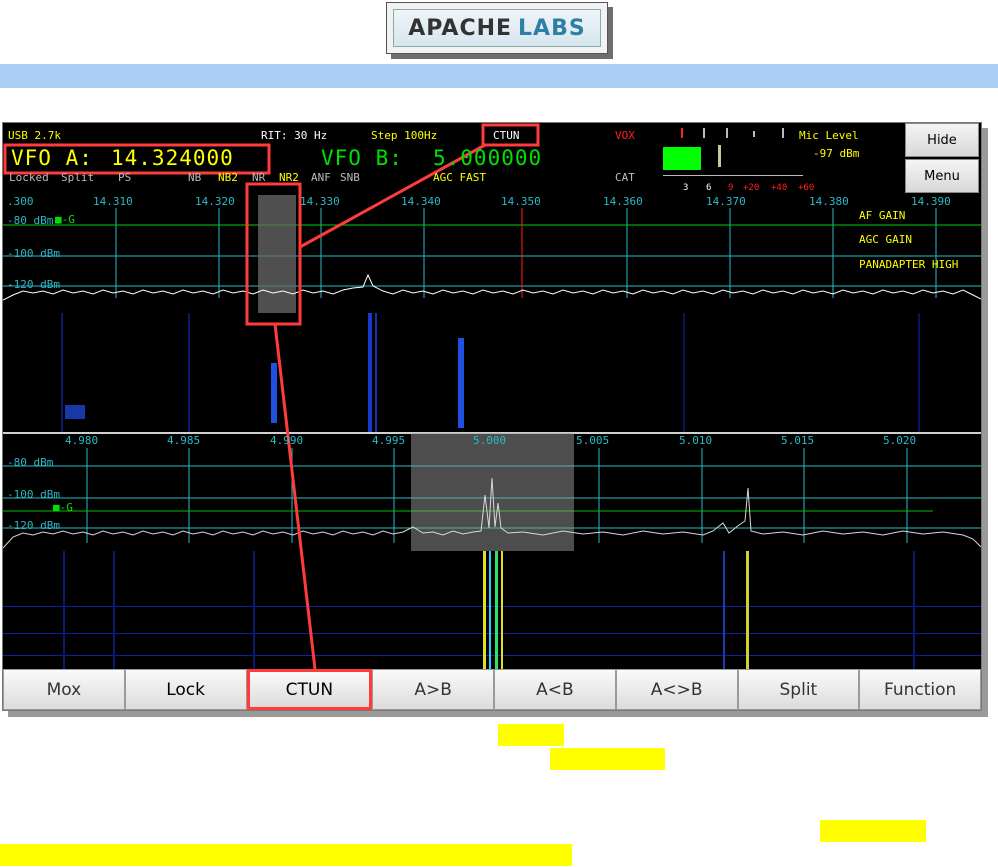 The image size is (998, 867). I want to click on pan-b-freq-label: 5.020, so click(900, 440).